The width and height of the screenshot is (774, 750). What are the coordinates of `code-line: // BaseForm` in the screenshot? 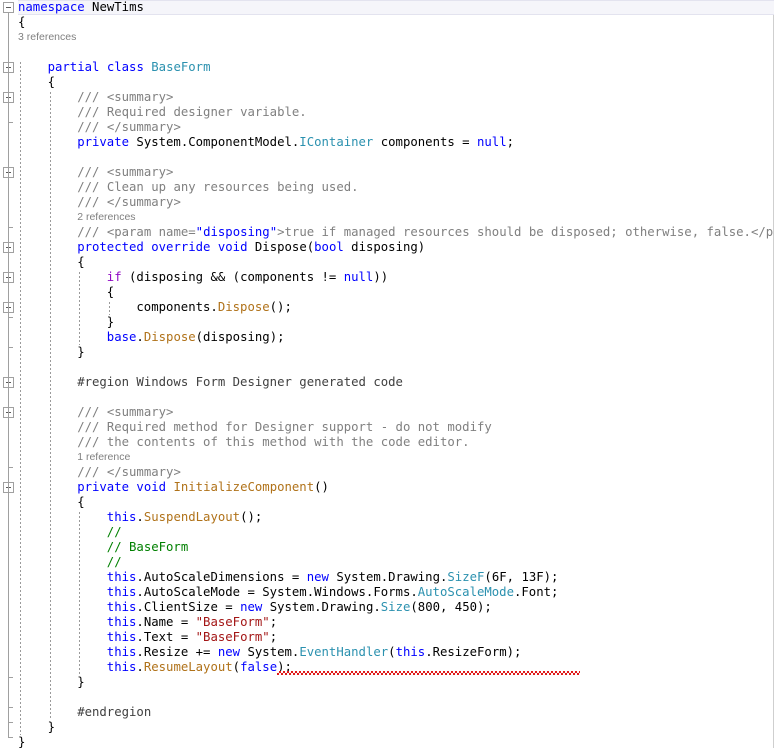 It's located at (147, 547).